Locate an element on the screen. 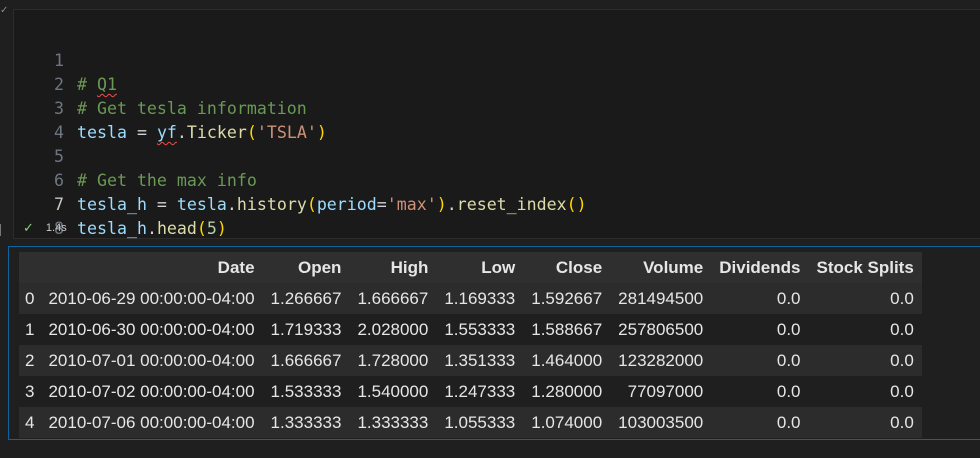 This screenshot has height=458, width=980. table-cell: 2.028000 is located at coordinates (393, 329).